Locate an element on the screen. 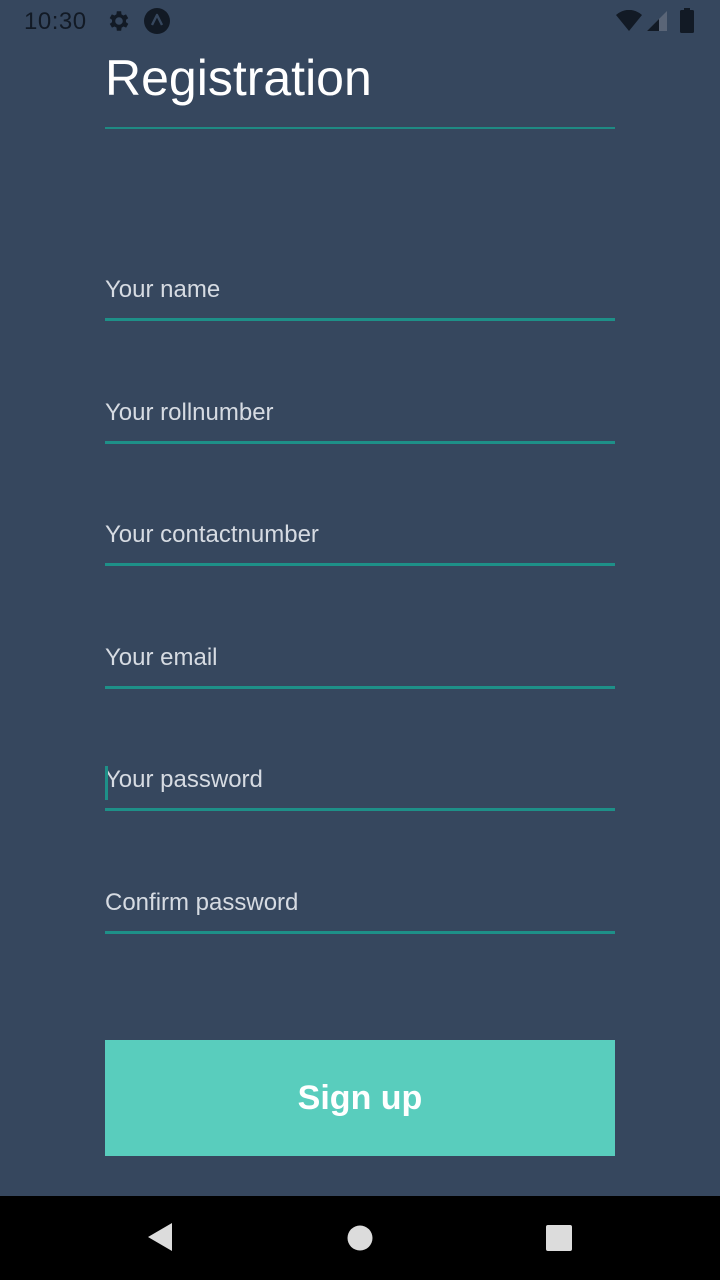  email-underline is located at coordinates (360, 687).